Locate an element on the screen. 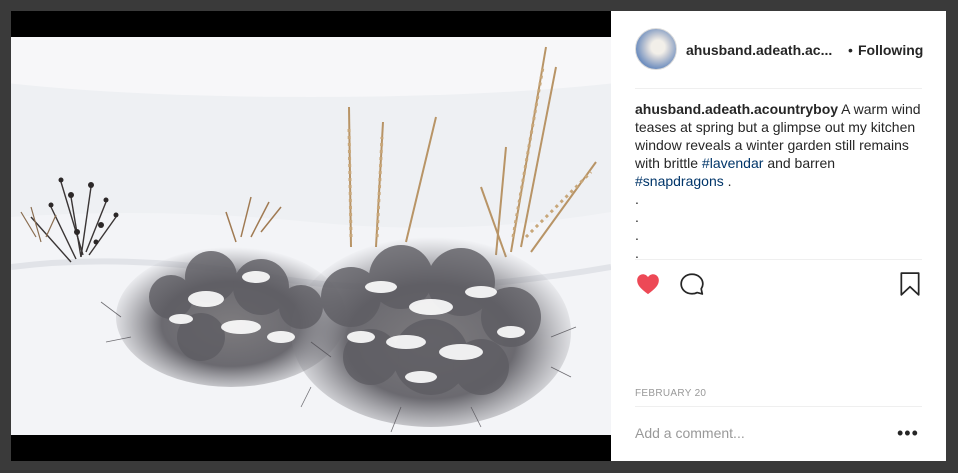 This screenshot has height=473, width=958. comment-icon is located at coordinates (692, 284).